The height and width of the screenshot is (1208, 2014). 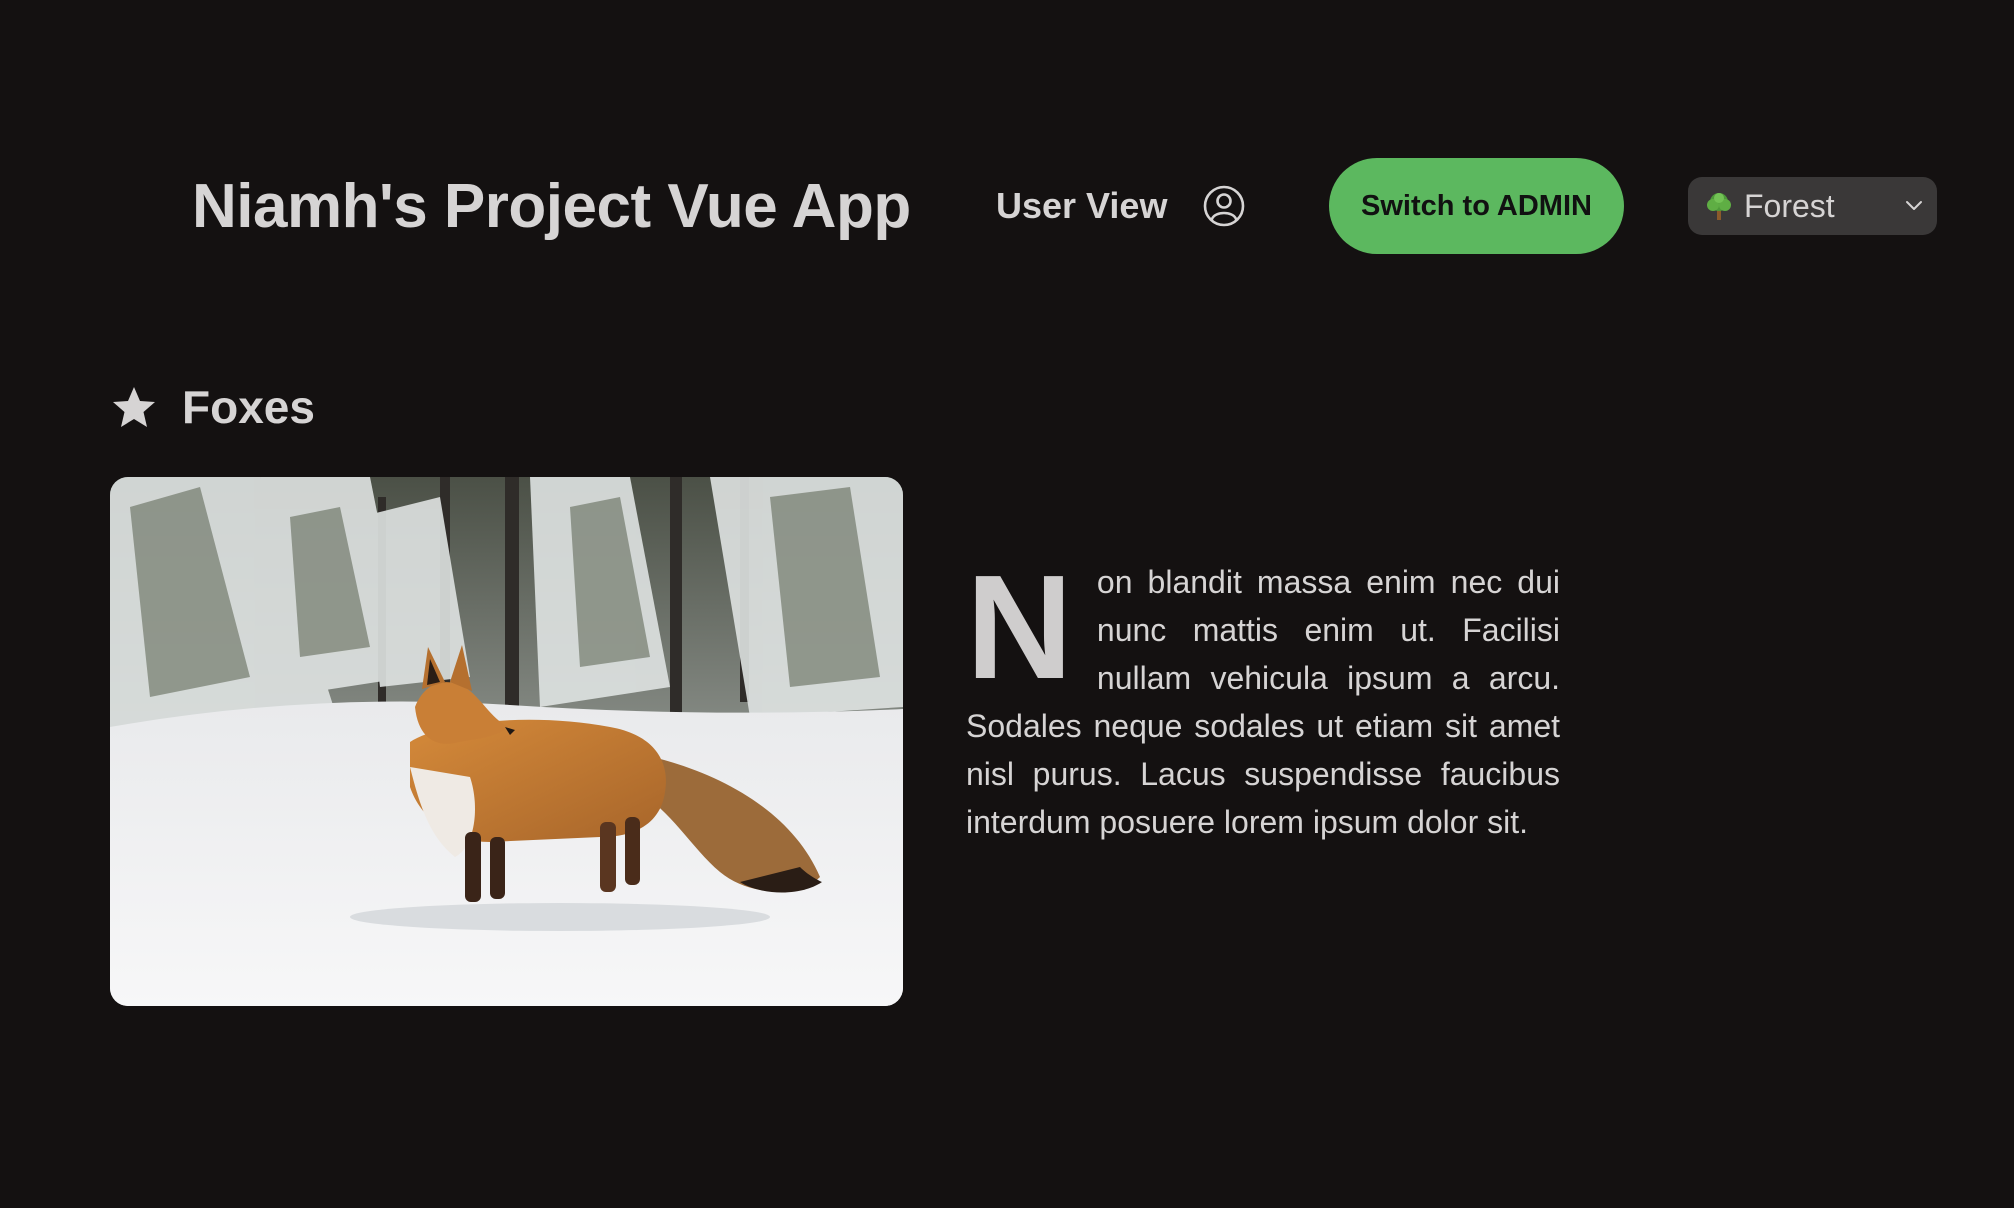 I want to click on view-mode-label: User View, so click(x=1082, y=205).